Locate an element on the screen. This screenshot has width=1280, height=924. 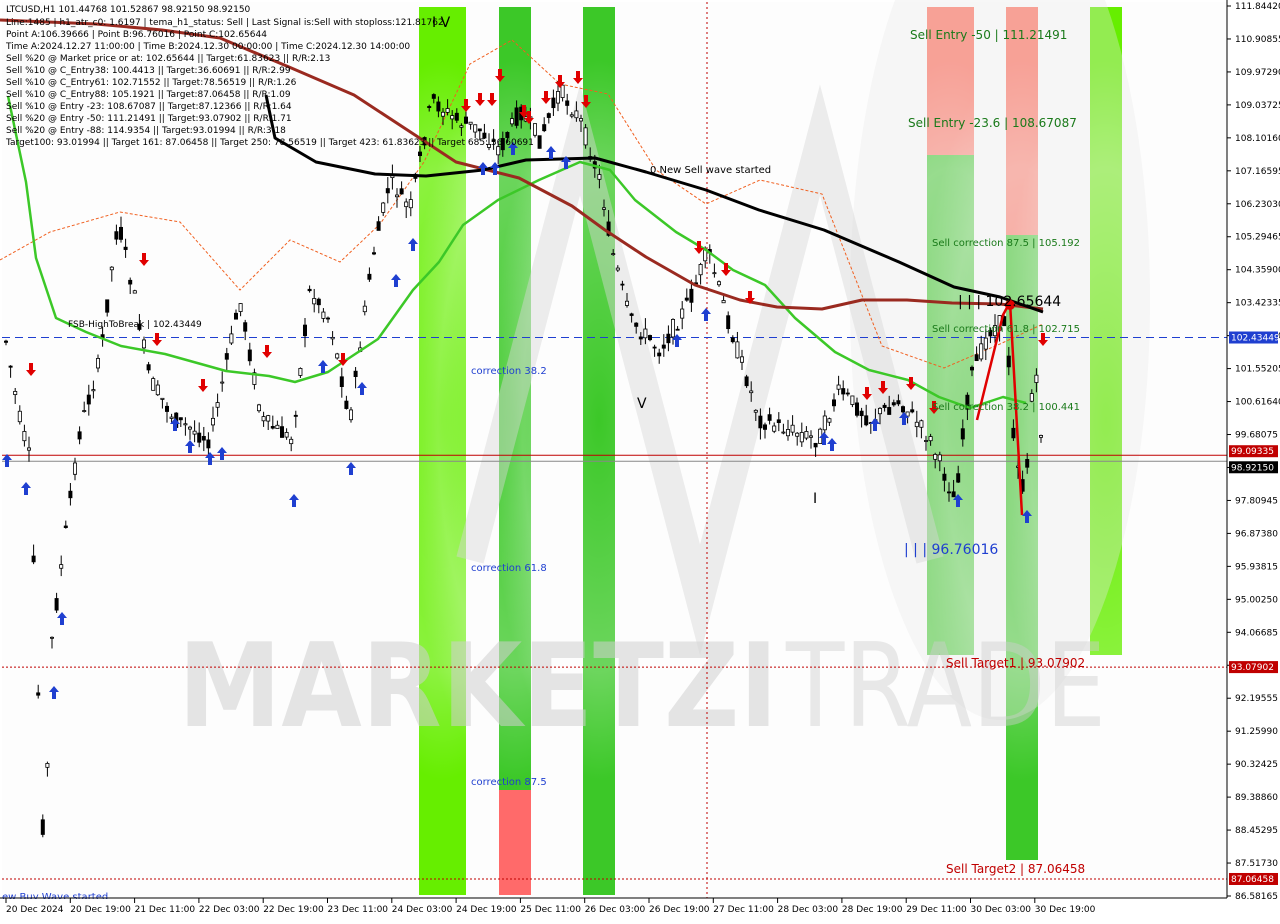
y-tick-label: 90.32425 is located at coordinates (1256, 765).